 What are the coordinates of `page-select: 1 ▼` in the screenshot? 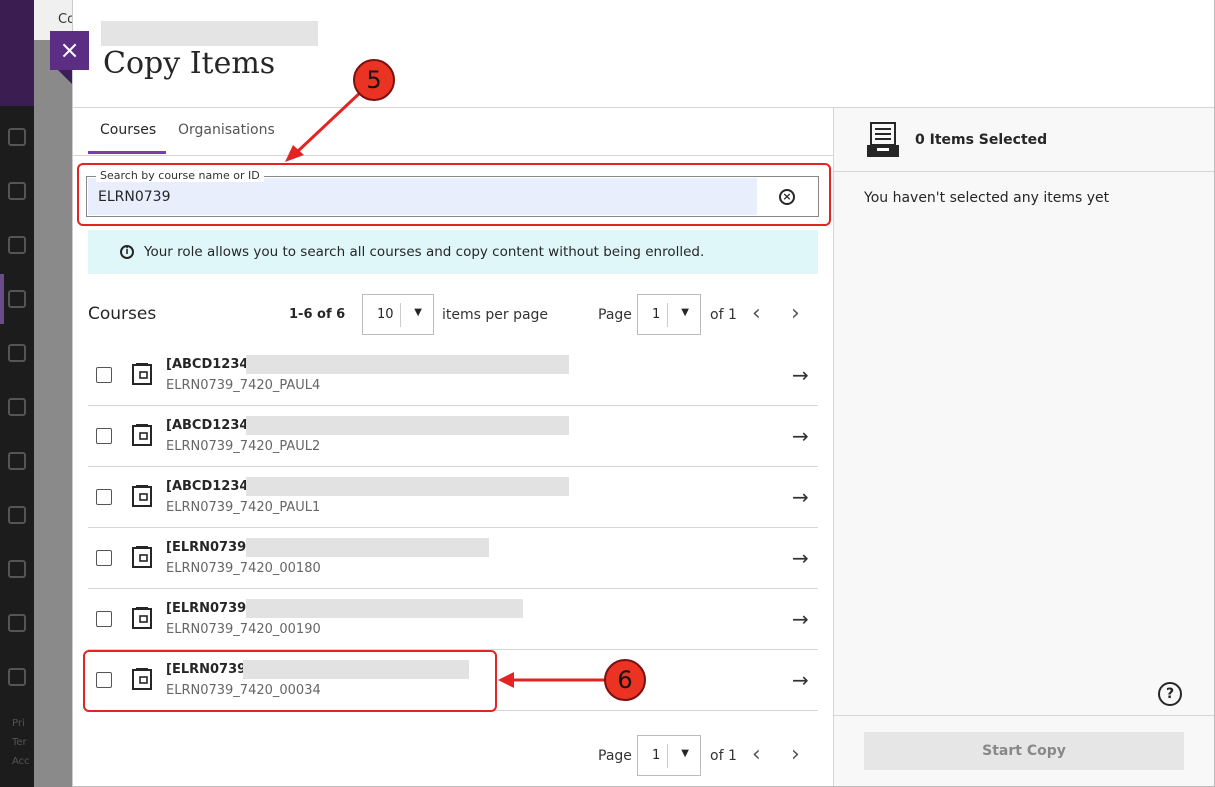 It's located at (669, 314).